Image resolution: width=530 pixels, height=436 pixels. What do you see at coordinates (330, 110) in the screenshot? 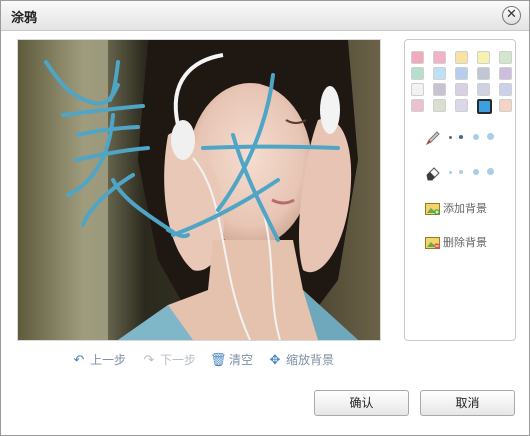
I see `photo-earcup-right` at bounding box center [330, 110].